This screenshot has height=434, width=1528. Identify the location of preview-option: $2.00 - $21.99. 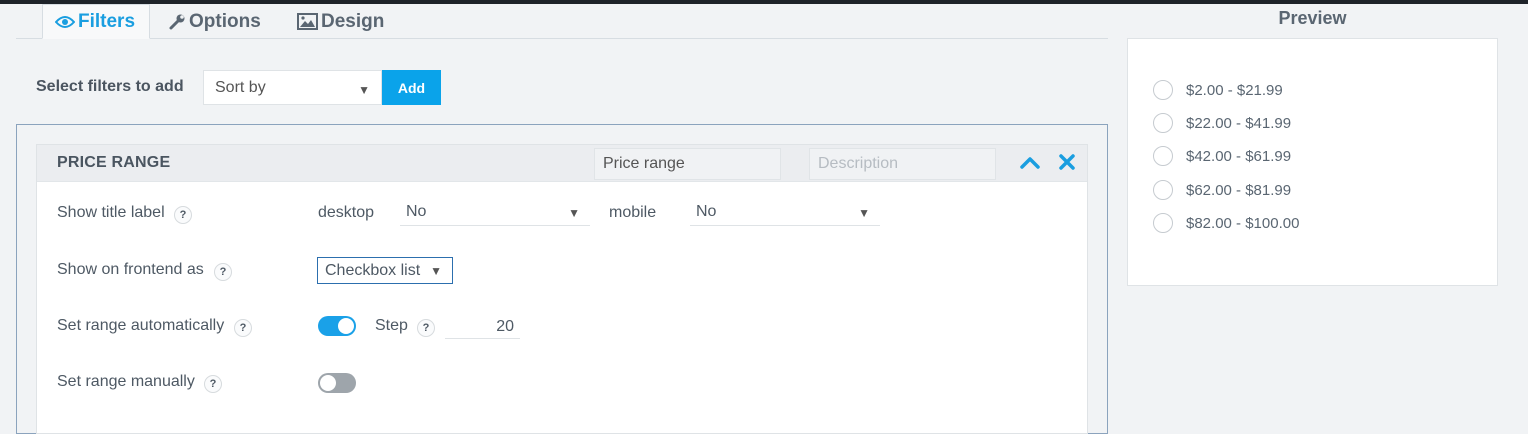
(1218, 90).